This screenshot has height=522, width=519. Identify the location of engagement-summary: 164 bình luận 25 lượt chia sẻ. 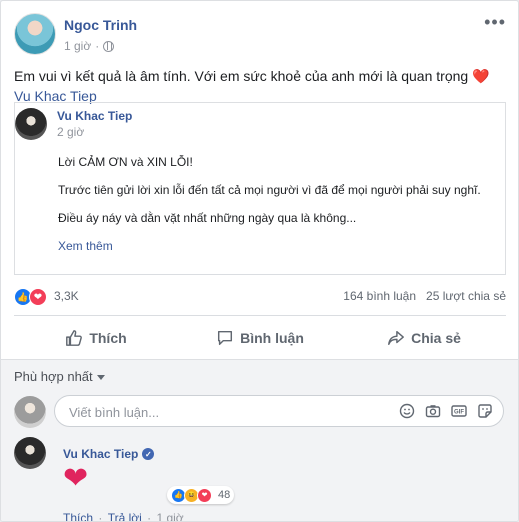
(424, 296).